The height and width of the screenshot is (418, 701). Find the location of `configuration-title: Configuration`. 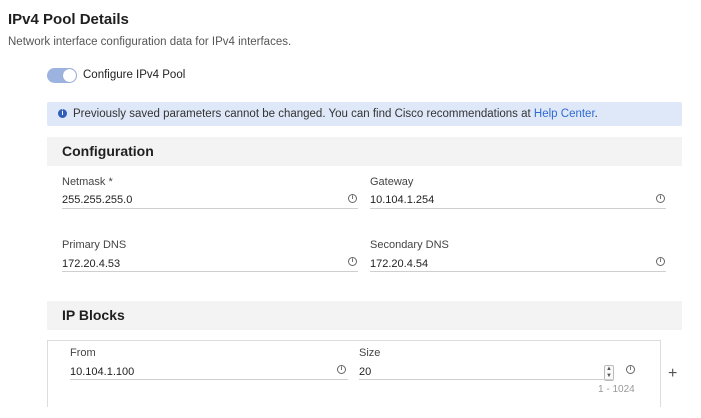

configuration-title: Configuration is located at coordinates (108, 151).